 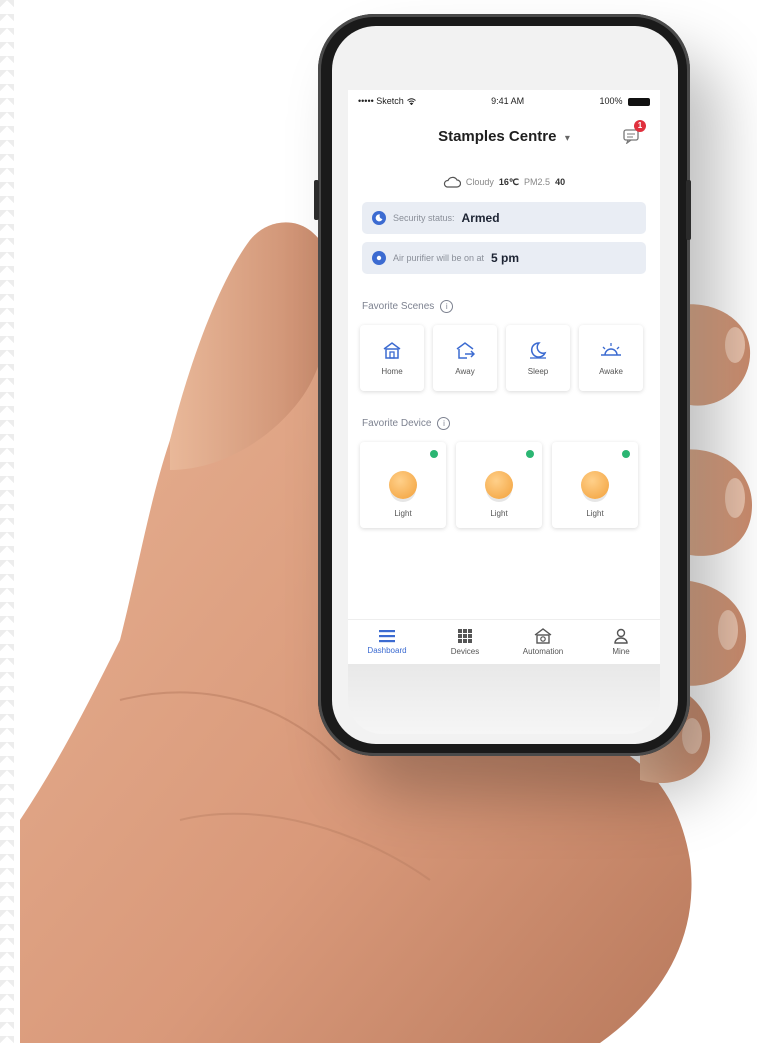 I want to click on scene-home: Home, so click(x=392, y=358).